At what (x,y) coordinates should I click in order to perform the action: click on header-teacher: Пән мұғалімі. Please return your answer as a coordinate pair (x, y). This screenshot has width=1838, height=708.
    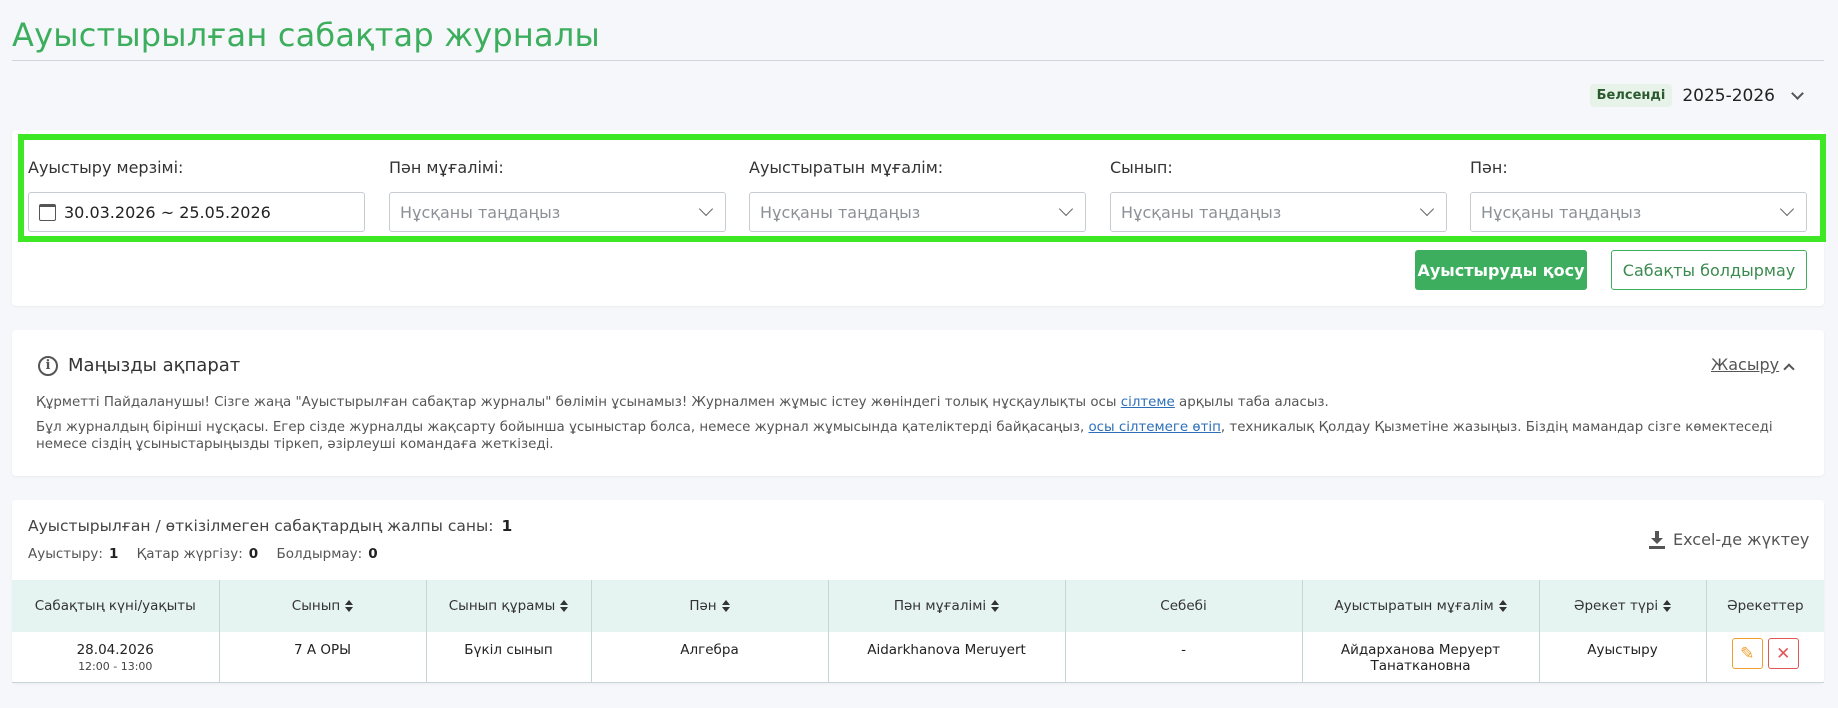
    Looking at the image, I should click on (947, 606).